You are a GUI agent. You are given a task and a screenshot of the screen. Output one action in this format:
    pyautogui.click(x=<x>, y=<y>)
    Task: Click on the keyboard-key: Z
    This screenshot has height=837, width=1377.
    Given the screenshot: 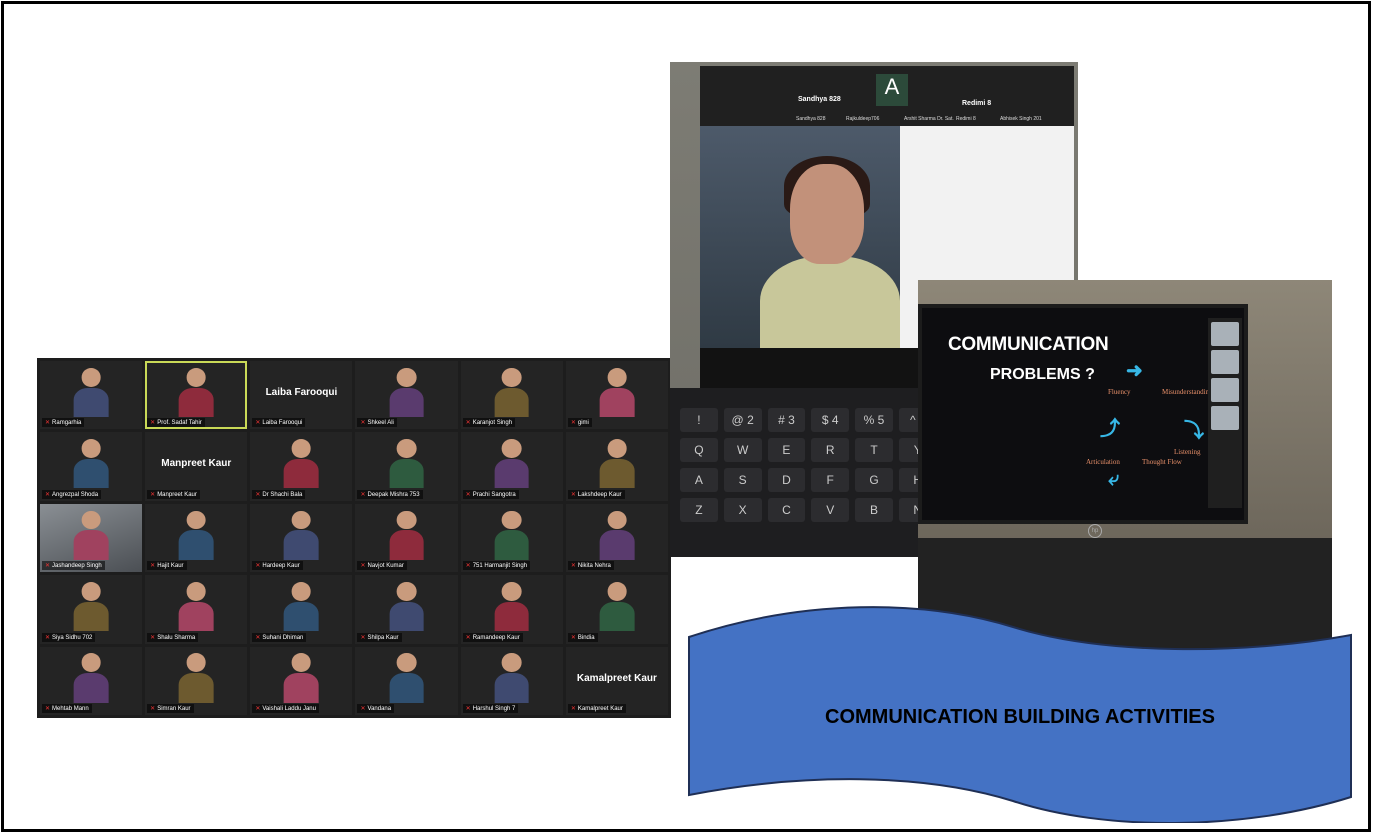 What is the action you would take?
    pyautogui.click(x=699, y=510)
    